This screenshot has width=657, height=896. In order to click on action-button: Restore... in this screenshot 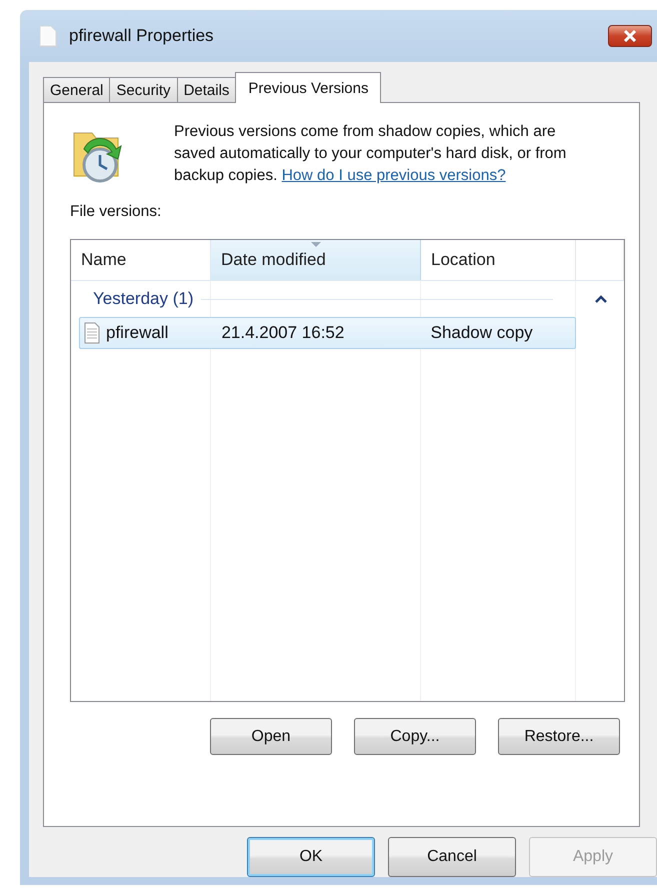, I will do `click(559, 736)`.